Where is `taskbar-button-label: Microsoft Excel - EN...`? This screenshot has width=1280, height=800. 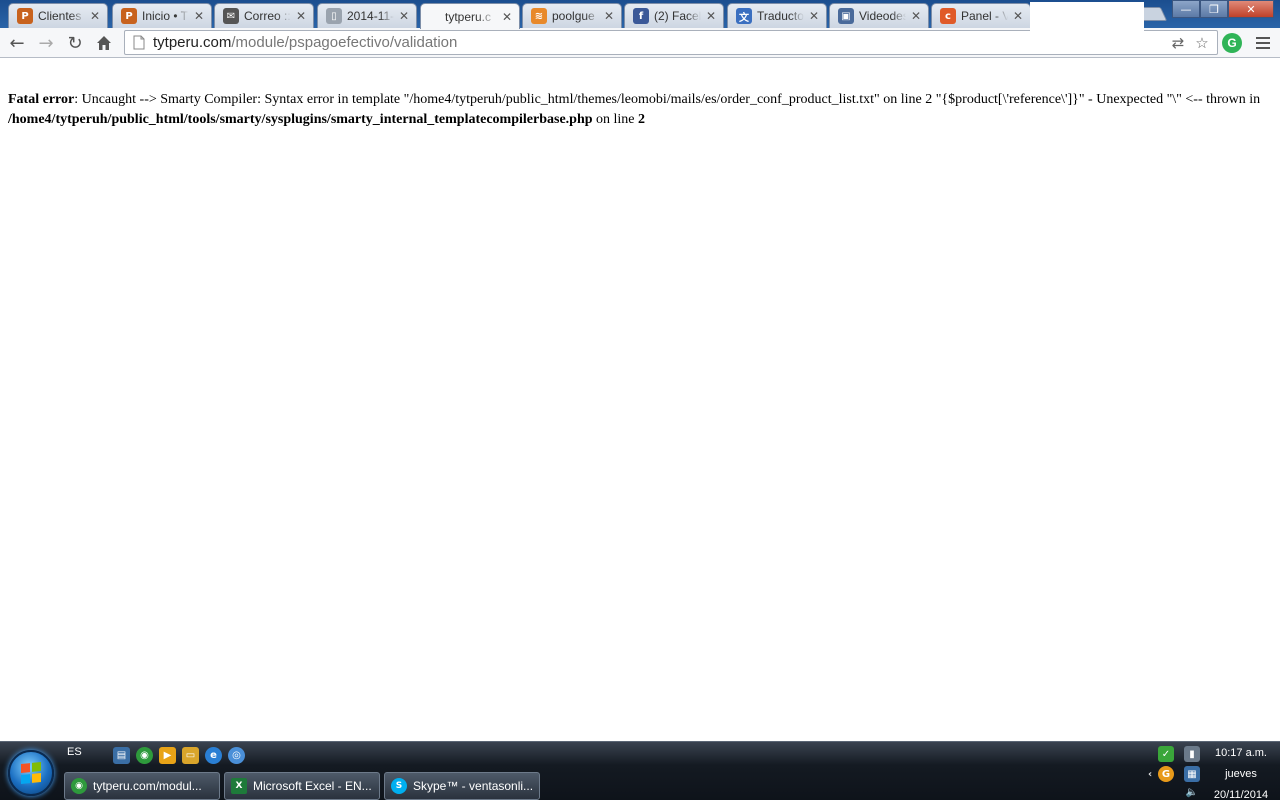
taskbar-button-label: Microsoft Excel - EN... is located at coordinates (312, 786).